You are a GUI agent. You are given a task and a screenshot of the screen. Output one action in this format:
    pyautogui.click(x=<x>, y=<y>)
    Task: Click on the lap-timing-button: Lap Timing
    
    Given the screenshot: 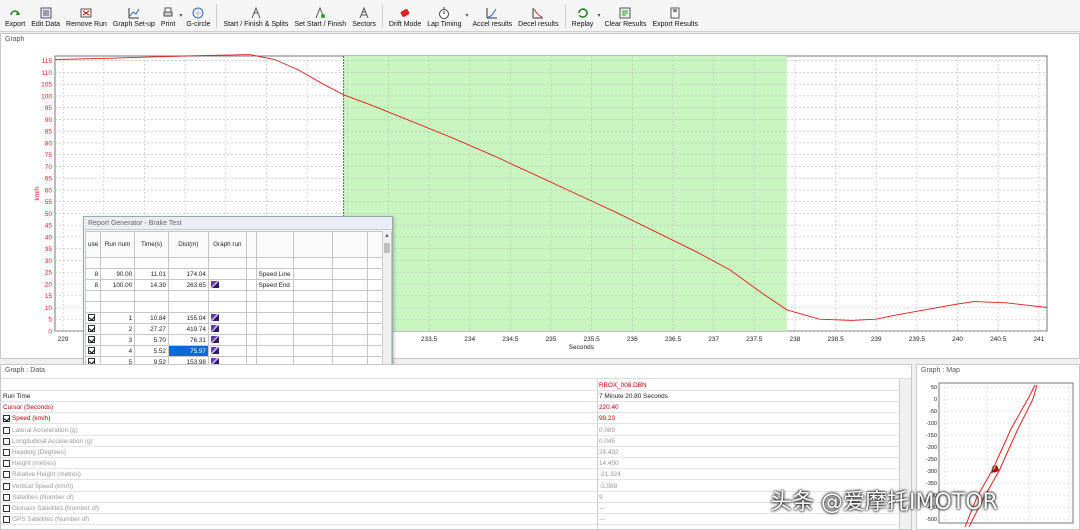 What is the action you would take?
    pyautogui.click(x=444, y=16)
    